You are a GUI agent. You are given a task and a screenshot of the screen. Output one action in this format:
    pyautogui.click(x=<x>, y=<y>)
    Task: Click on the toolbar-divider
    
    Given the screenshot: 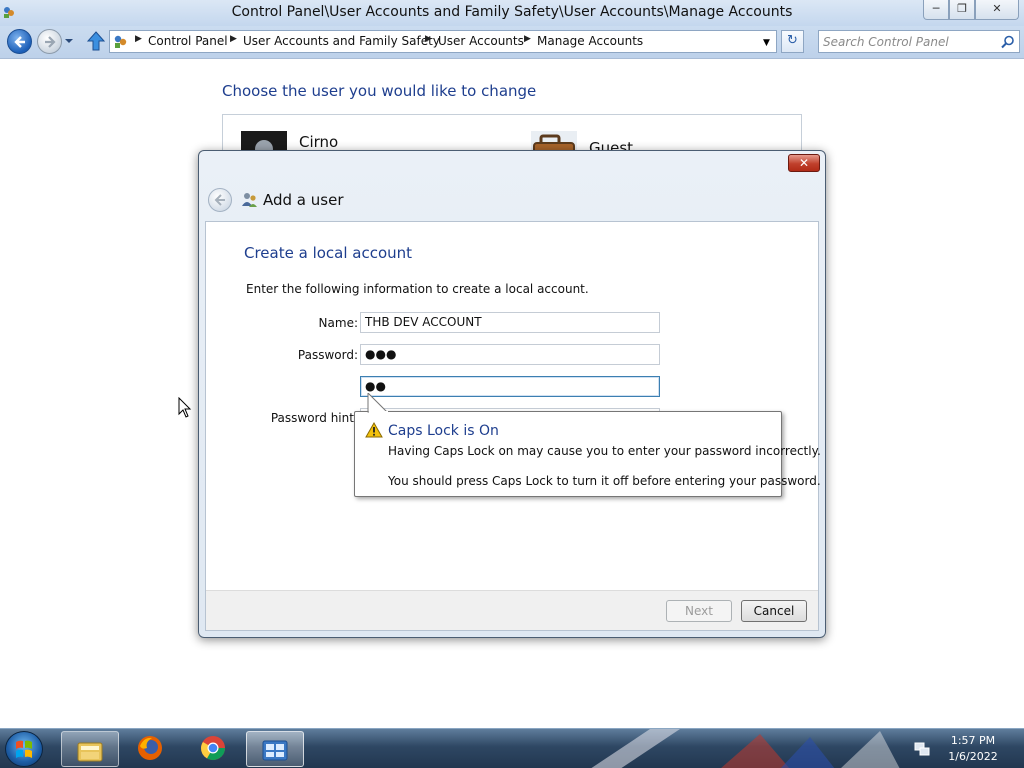 What is the action you would take?
    pyautogui.click(x=512, y=58)
    